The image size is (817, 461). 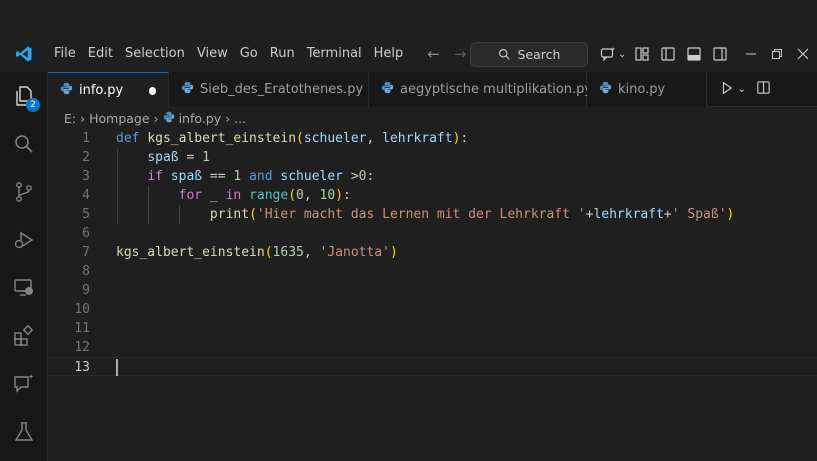 I want to click on line-number: 3, so click(x=86, y=176).